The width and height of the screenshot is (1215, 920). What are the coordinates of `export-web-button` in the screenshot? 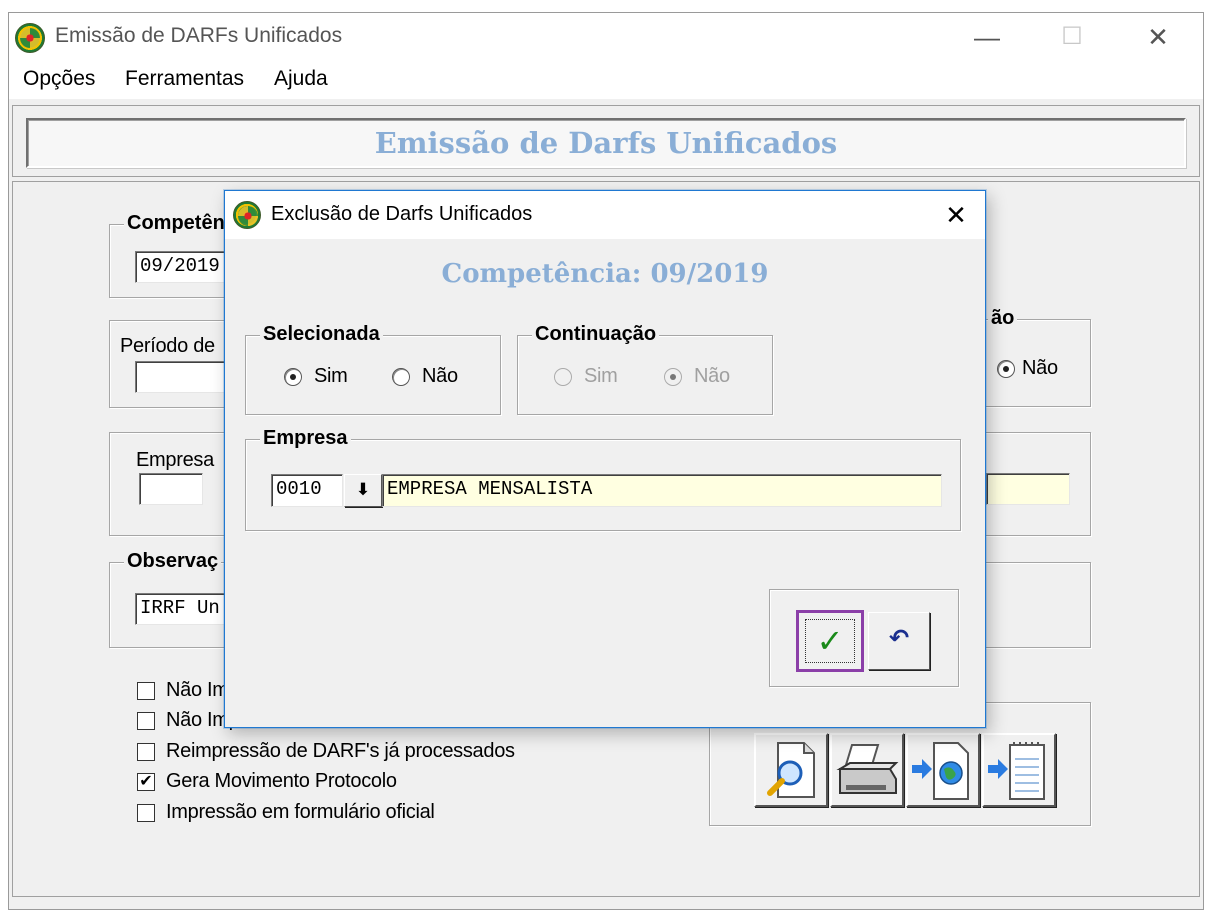 It's located at (943, 770).